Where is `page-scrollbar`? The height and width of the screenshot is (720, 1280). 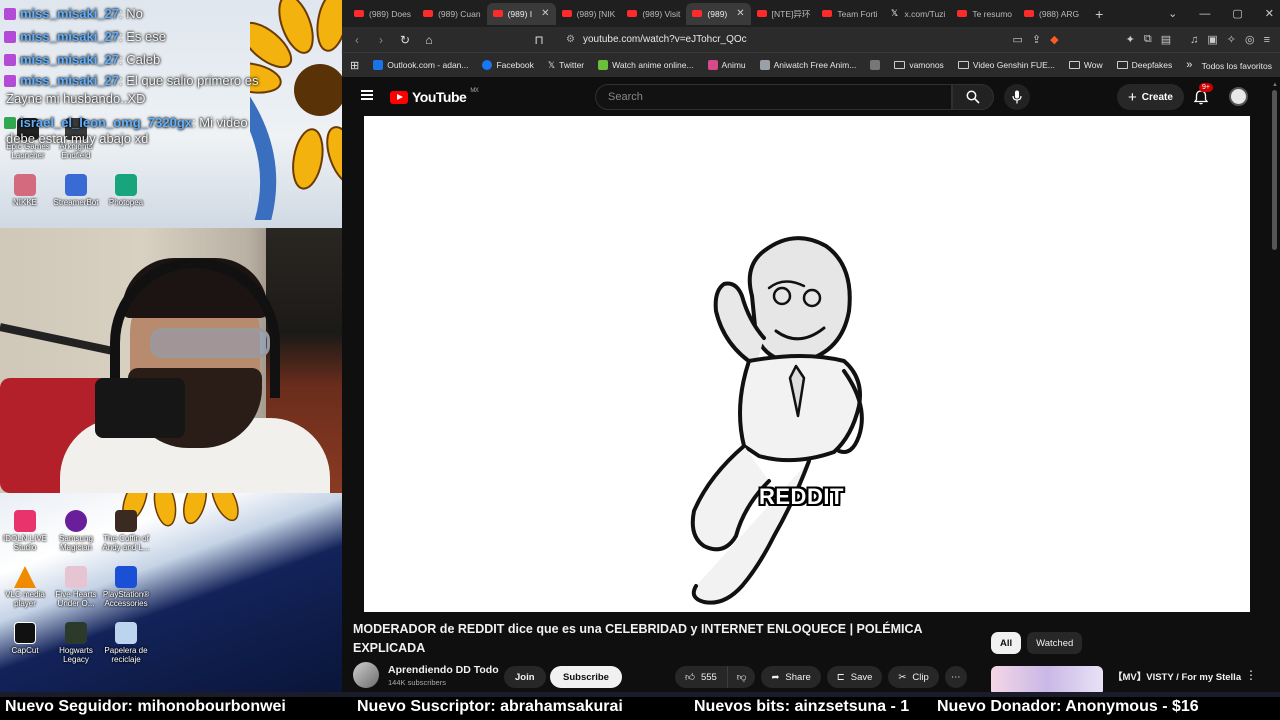 page-scrollbar is located at coordinates (1274, 170).